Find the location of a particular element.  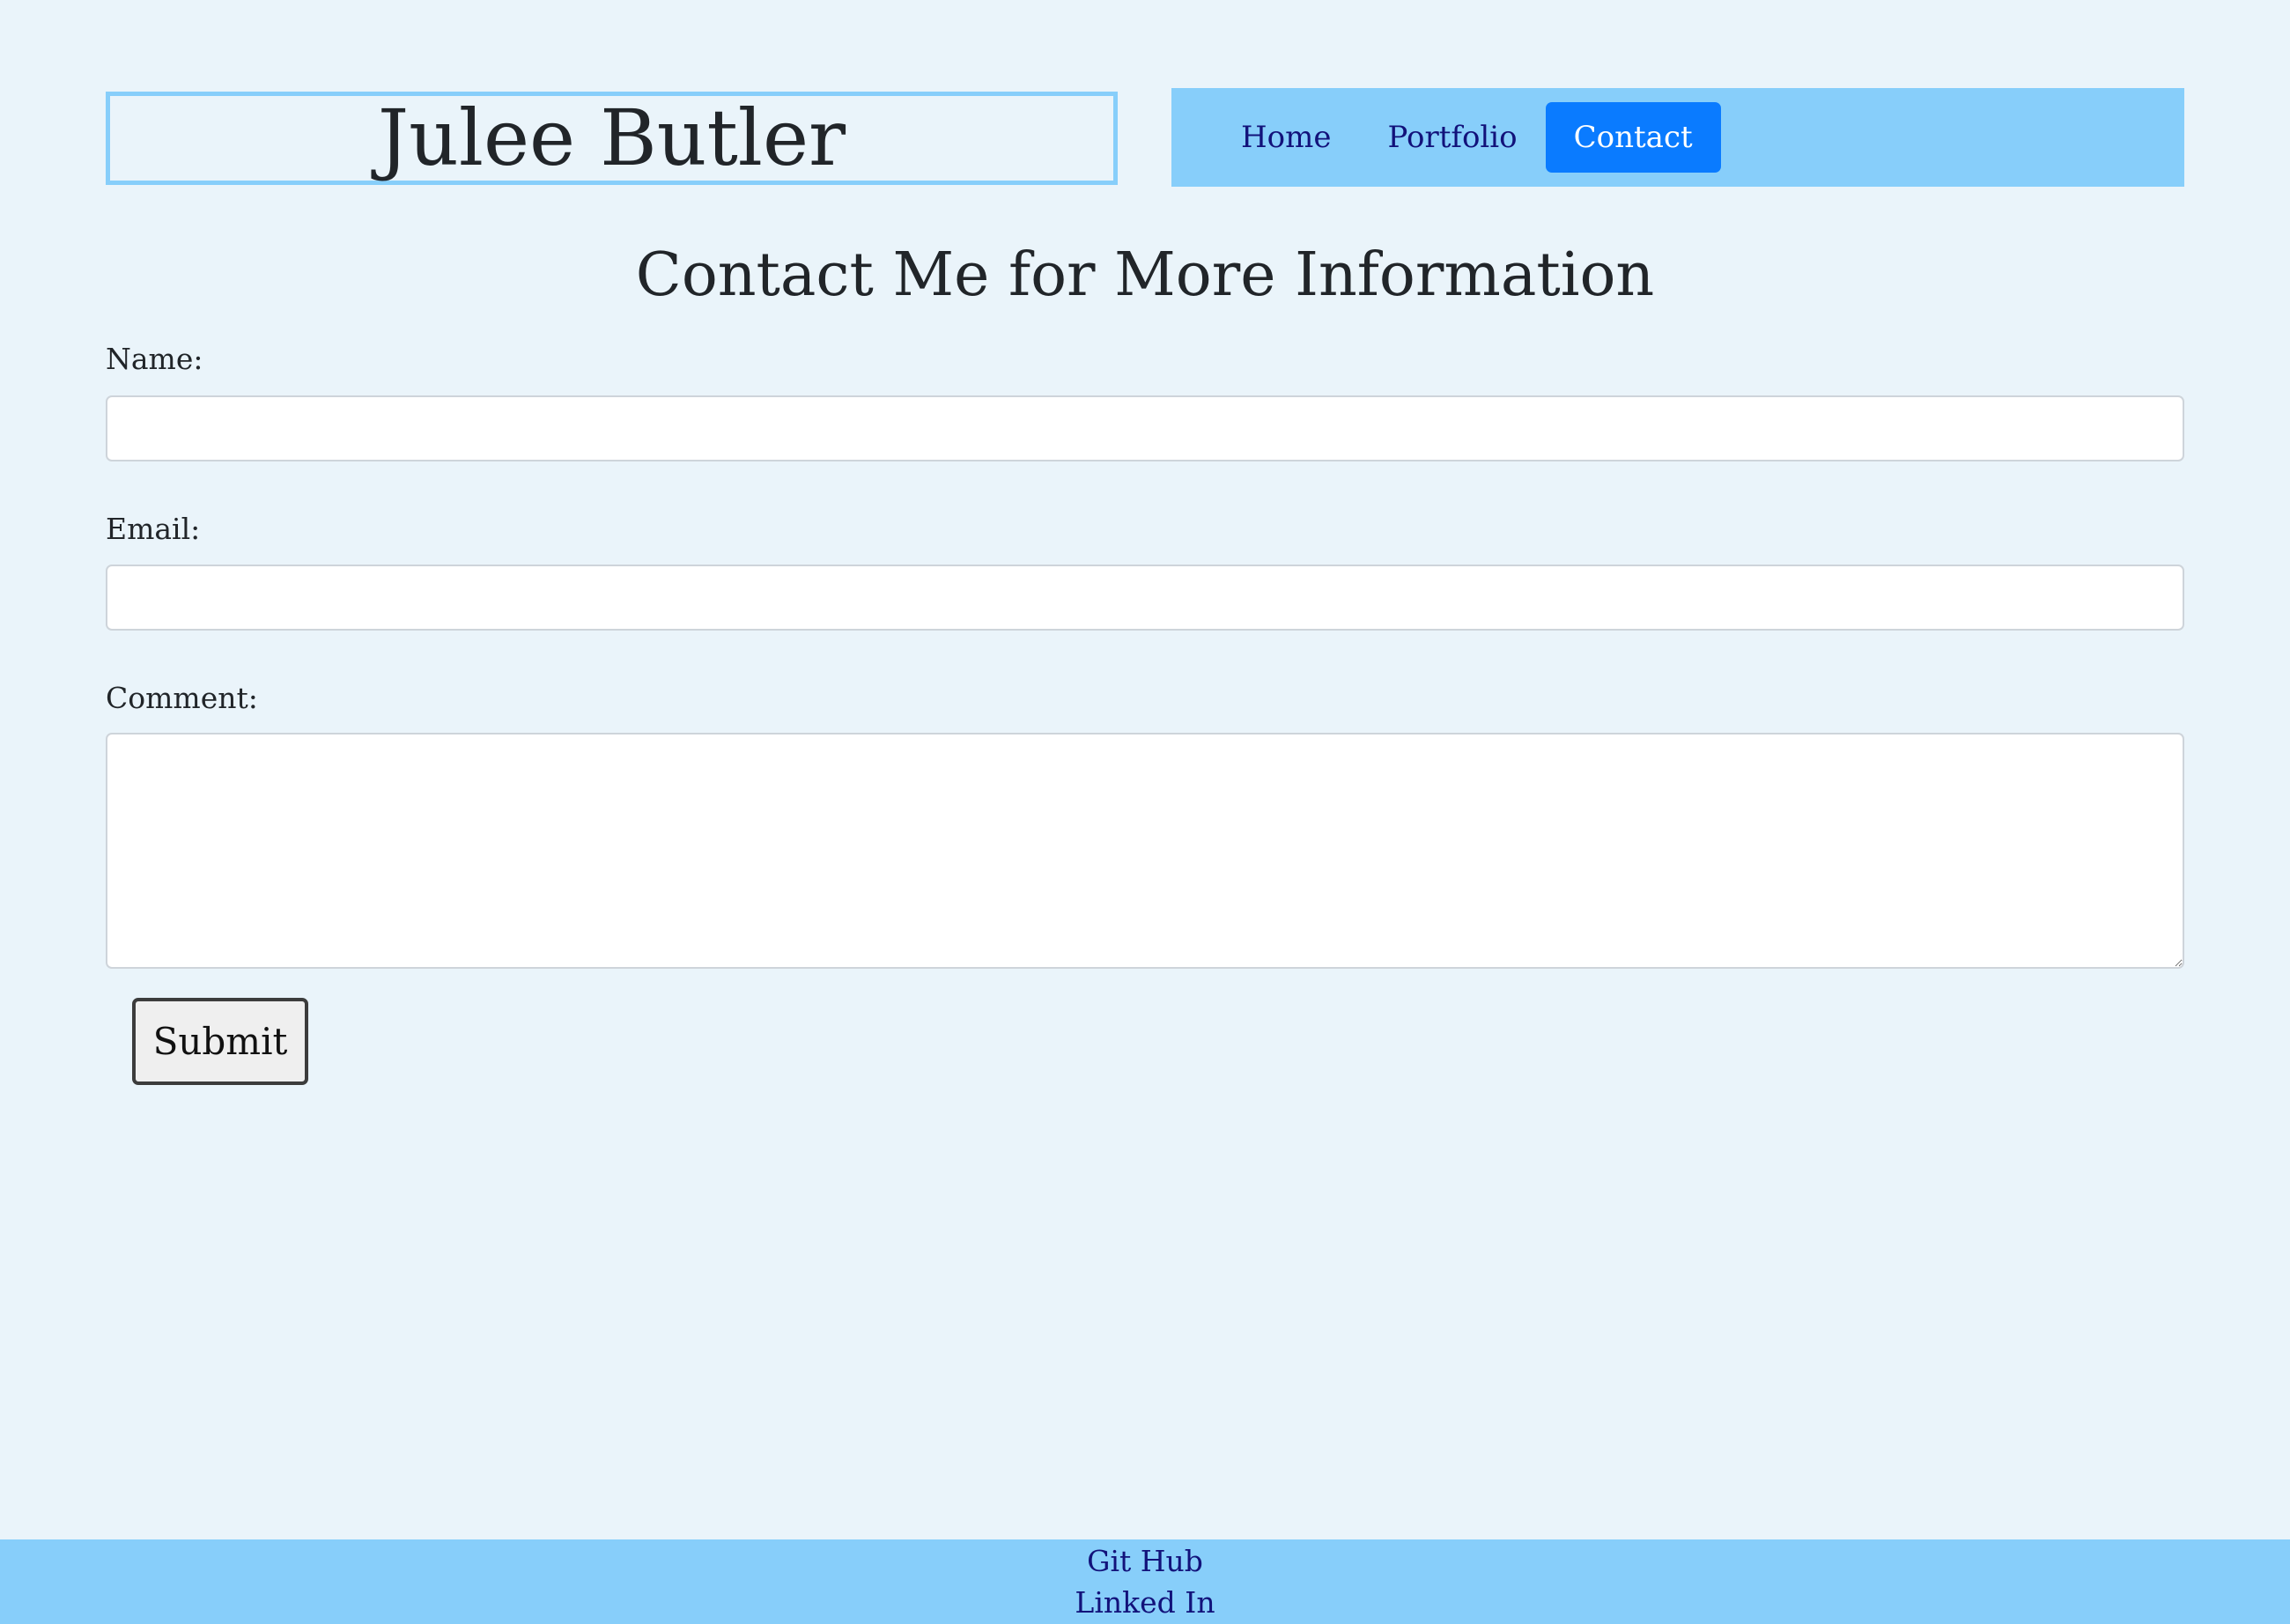

site-title-box: Julee Butler is located at coordinates (612, 138).